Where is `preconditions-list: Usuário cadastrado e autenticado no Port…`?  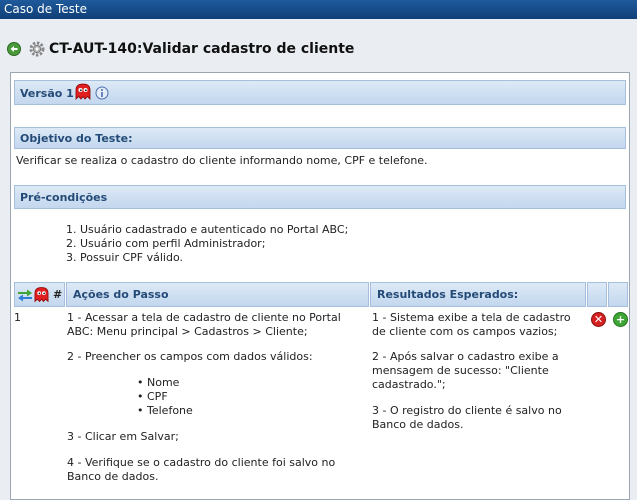 preconditions-list: Usuário cadastrado e autenticado no Port… is located at coordinates (206, 244).